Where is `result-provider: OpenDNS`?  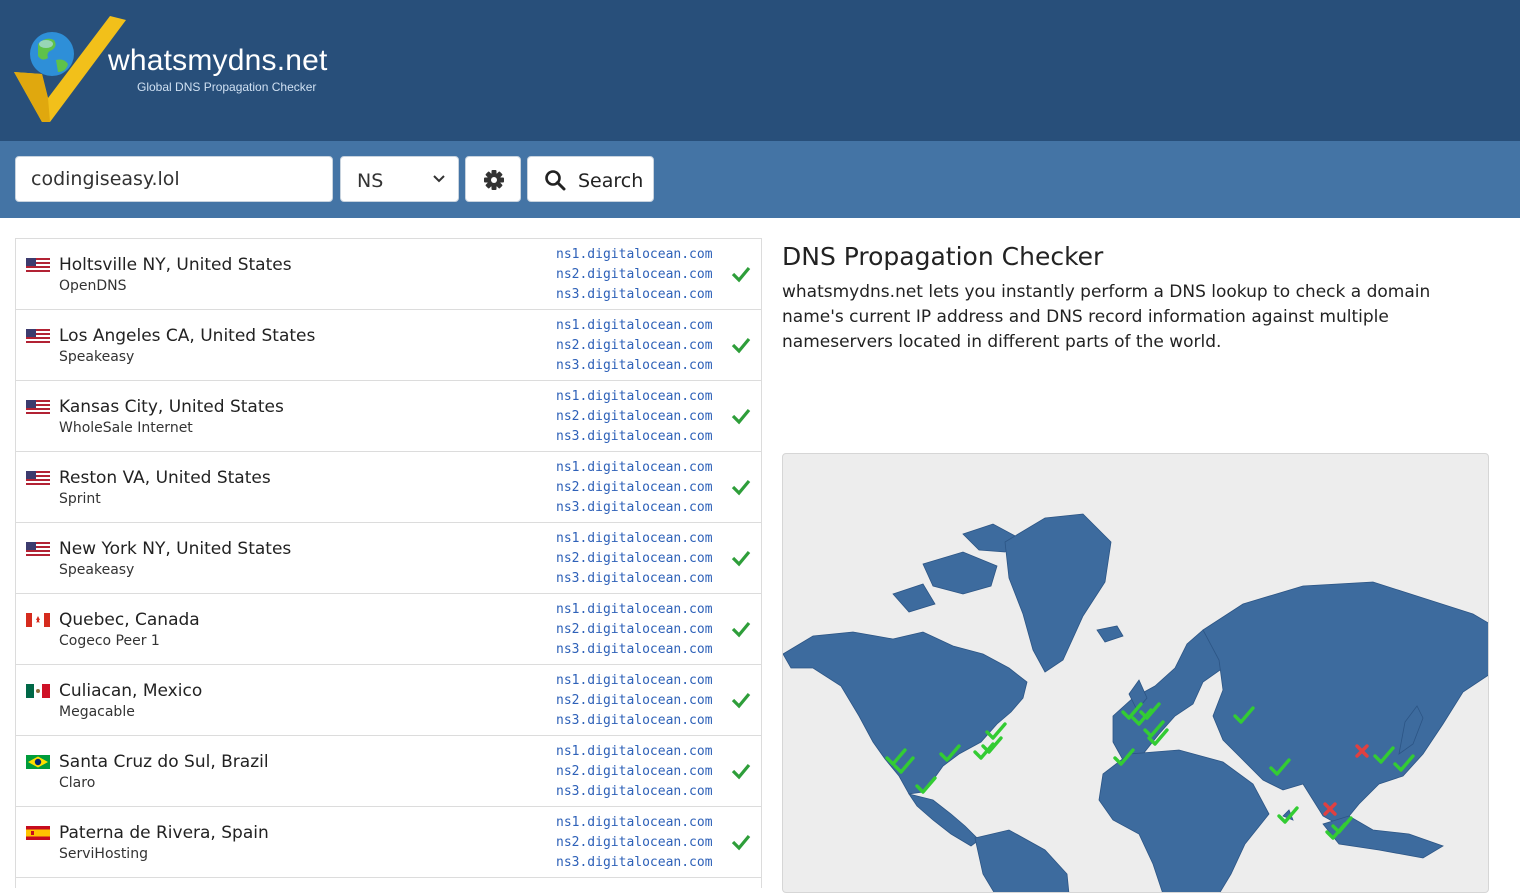 result-provider: OpenDNS is located at coordinates (93, 286).